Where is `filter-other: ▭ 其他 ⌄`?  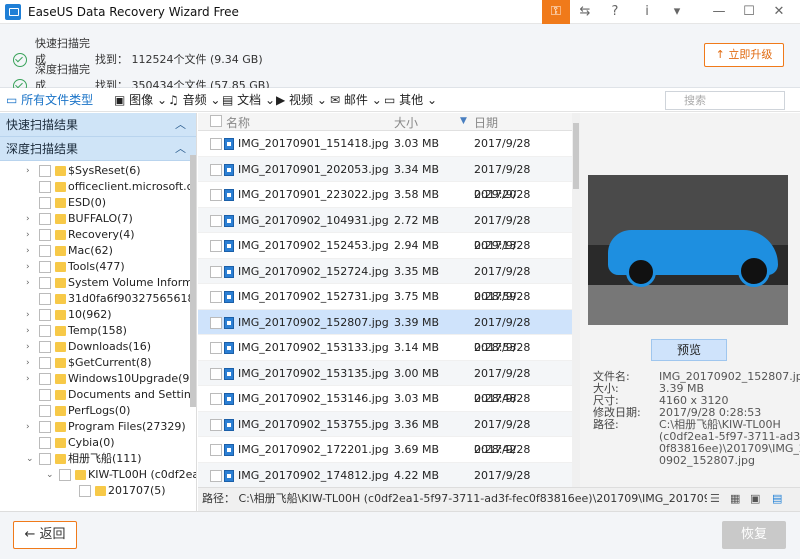
filter-other: ▭ 其他 ⌄ is located at coordinates (410, 100).